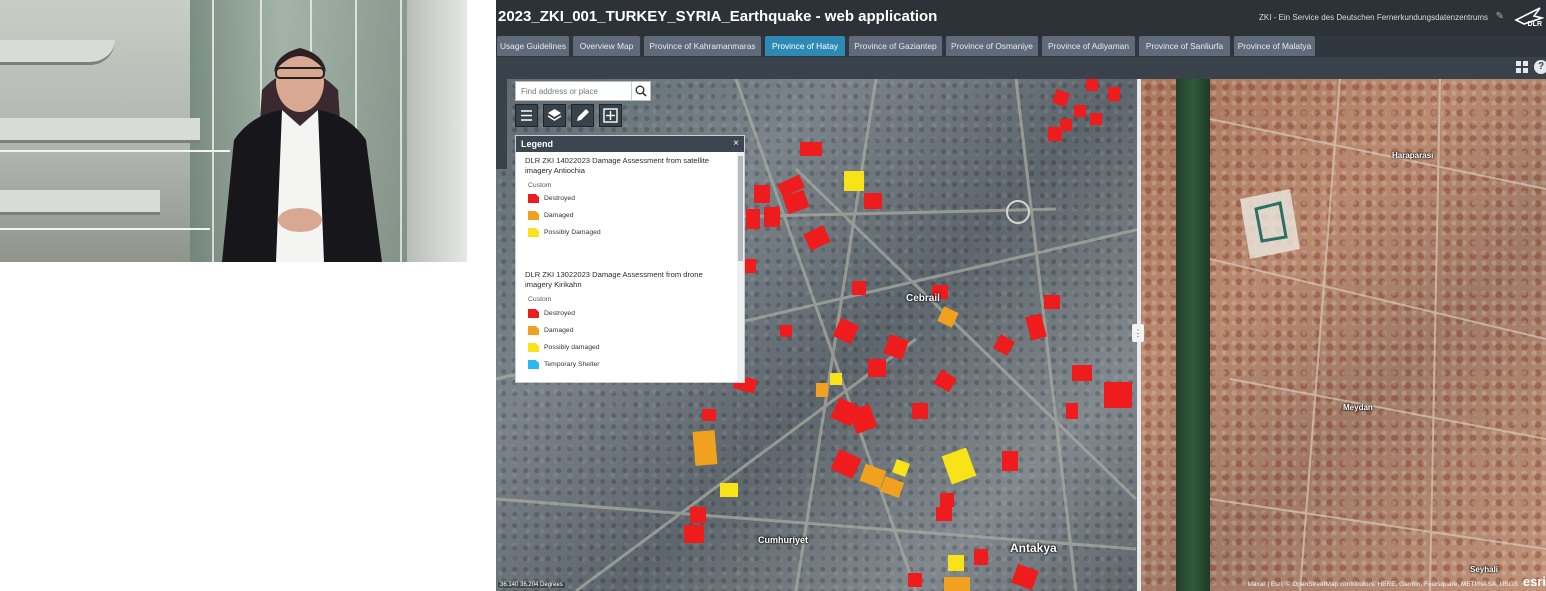 Image resolution: width=1546 pixels, height=591 pixels. Describe the element at coordinates (1088, 46) in the screenshot. I see `tab-province-adiyaman: Province of Adiyaman` at that location.